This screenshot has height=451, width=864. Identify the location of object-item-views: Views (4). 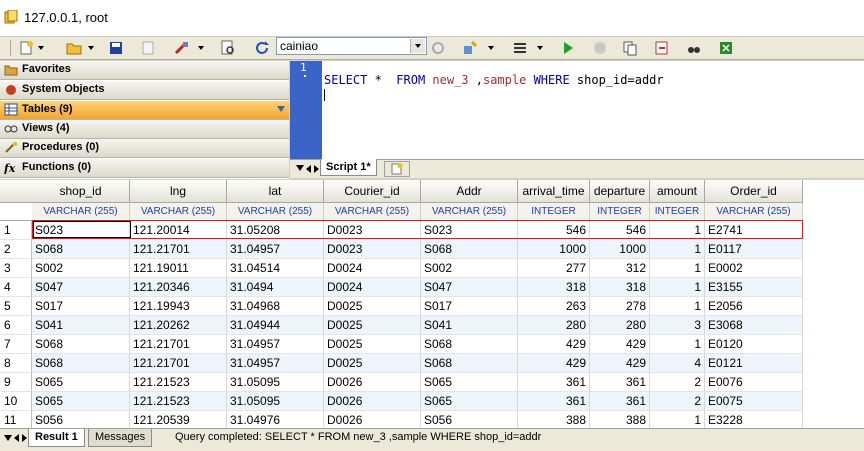
(144, 129).